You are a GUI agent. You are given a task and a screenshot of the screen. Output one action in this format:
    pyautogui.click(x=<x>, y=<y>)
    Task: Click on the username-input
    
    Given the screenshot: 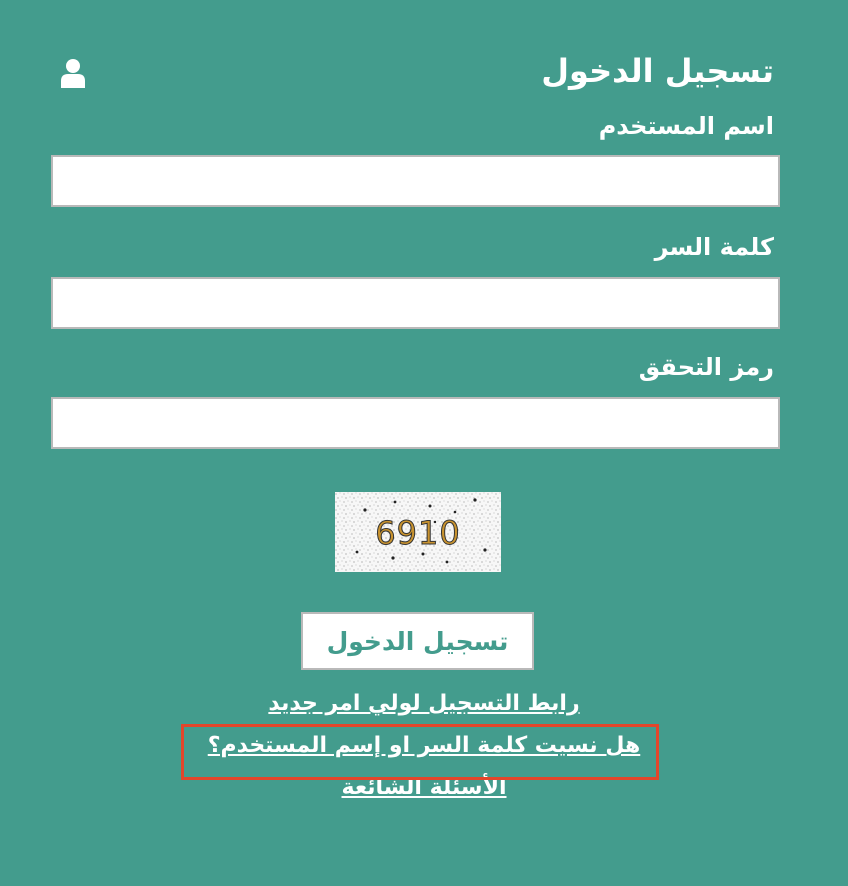 What is the action you would take?
    pyautogui.click(x=415, y=181)
    